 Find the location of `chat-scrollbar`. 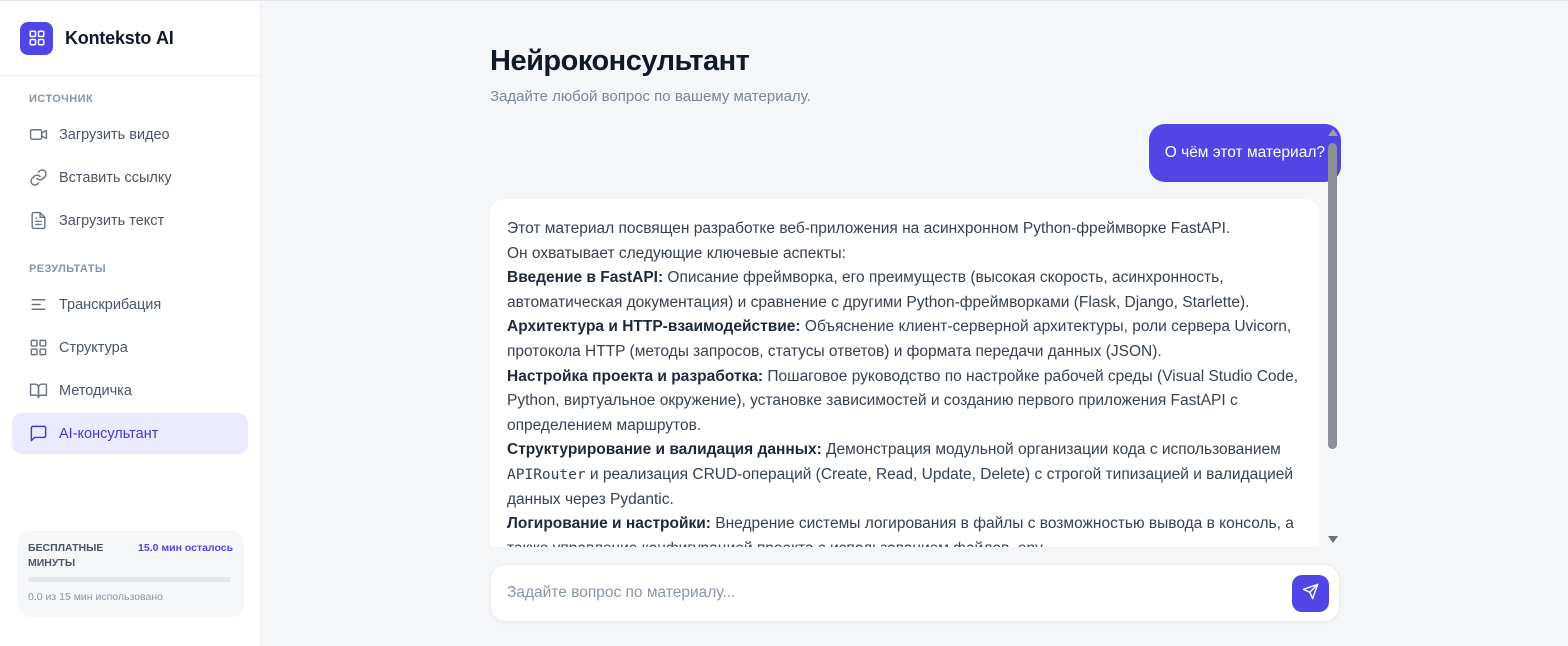

chat-scrollbar is located at coordinates (1333, 336).